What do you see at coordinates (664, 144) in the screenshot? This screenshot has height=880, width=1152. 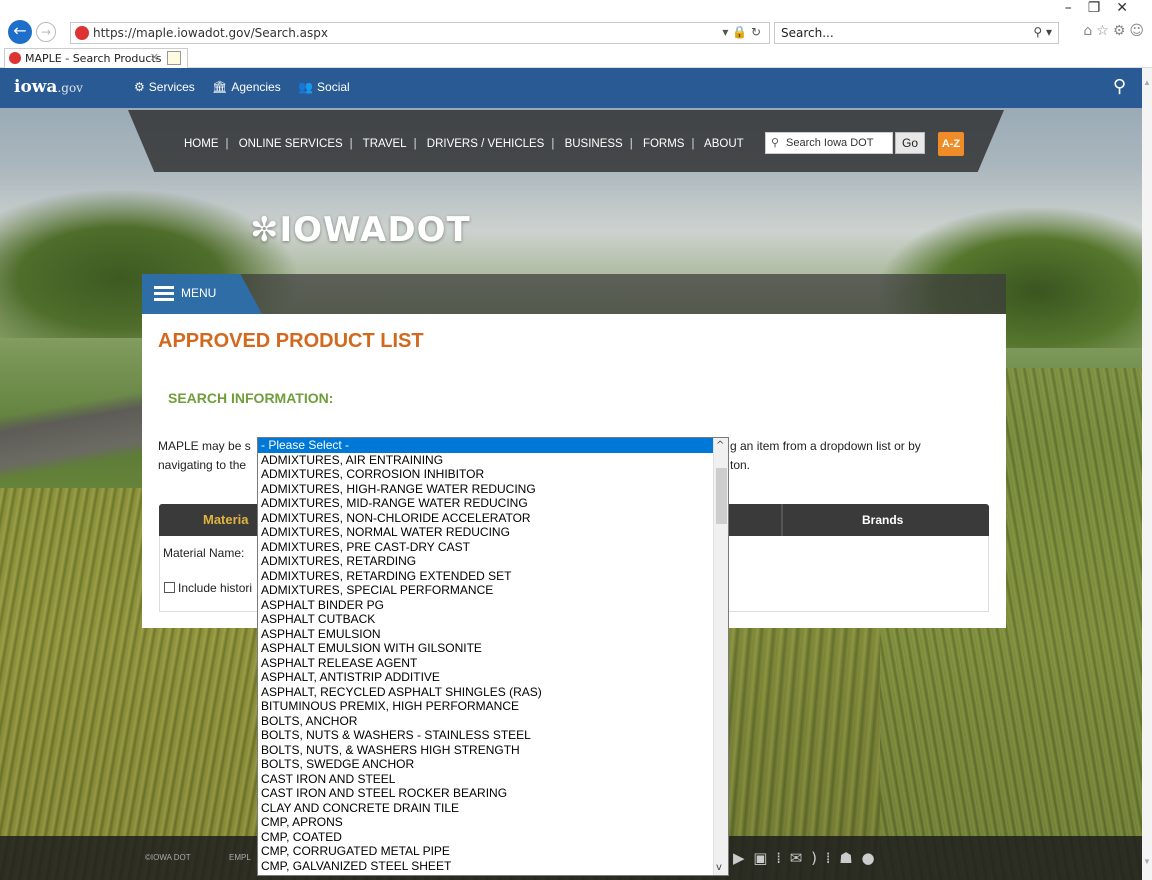 I see `nav-forms: FORMS` at bounding box center [664, 144].